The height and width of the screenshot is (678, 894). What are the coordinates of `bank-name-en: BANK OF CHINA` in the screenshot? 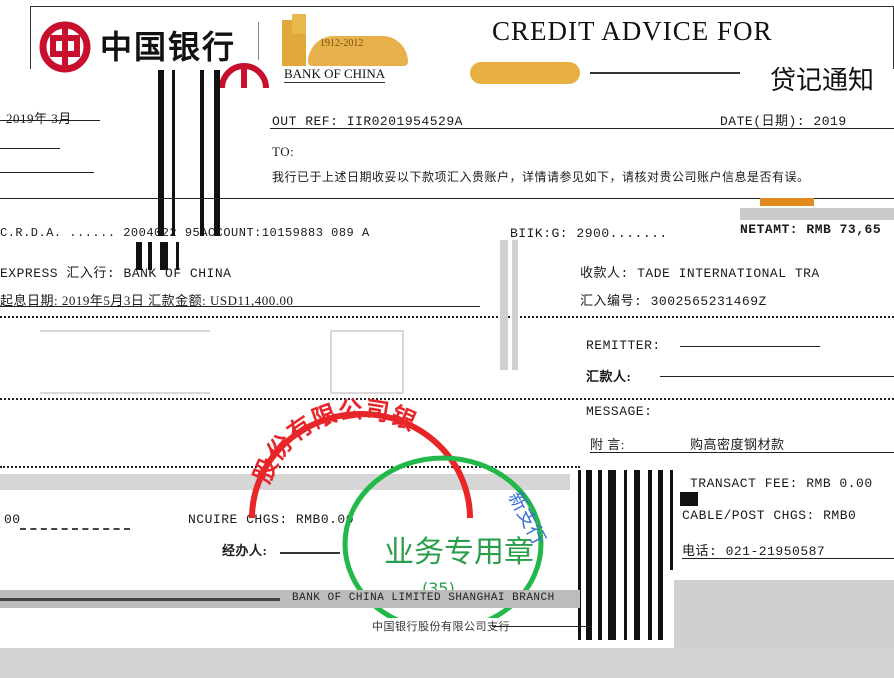 It's located at (335, 74).